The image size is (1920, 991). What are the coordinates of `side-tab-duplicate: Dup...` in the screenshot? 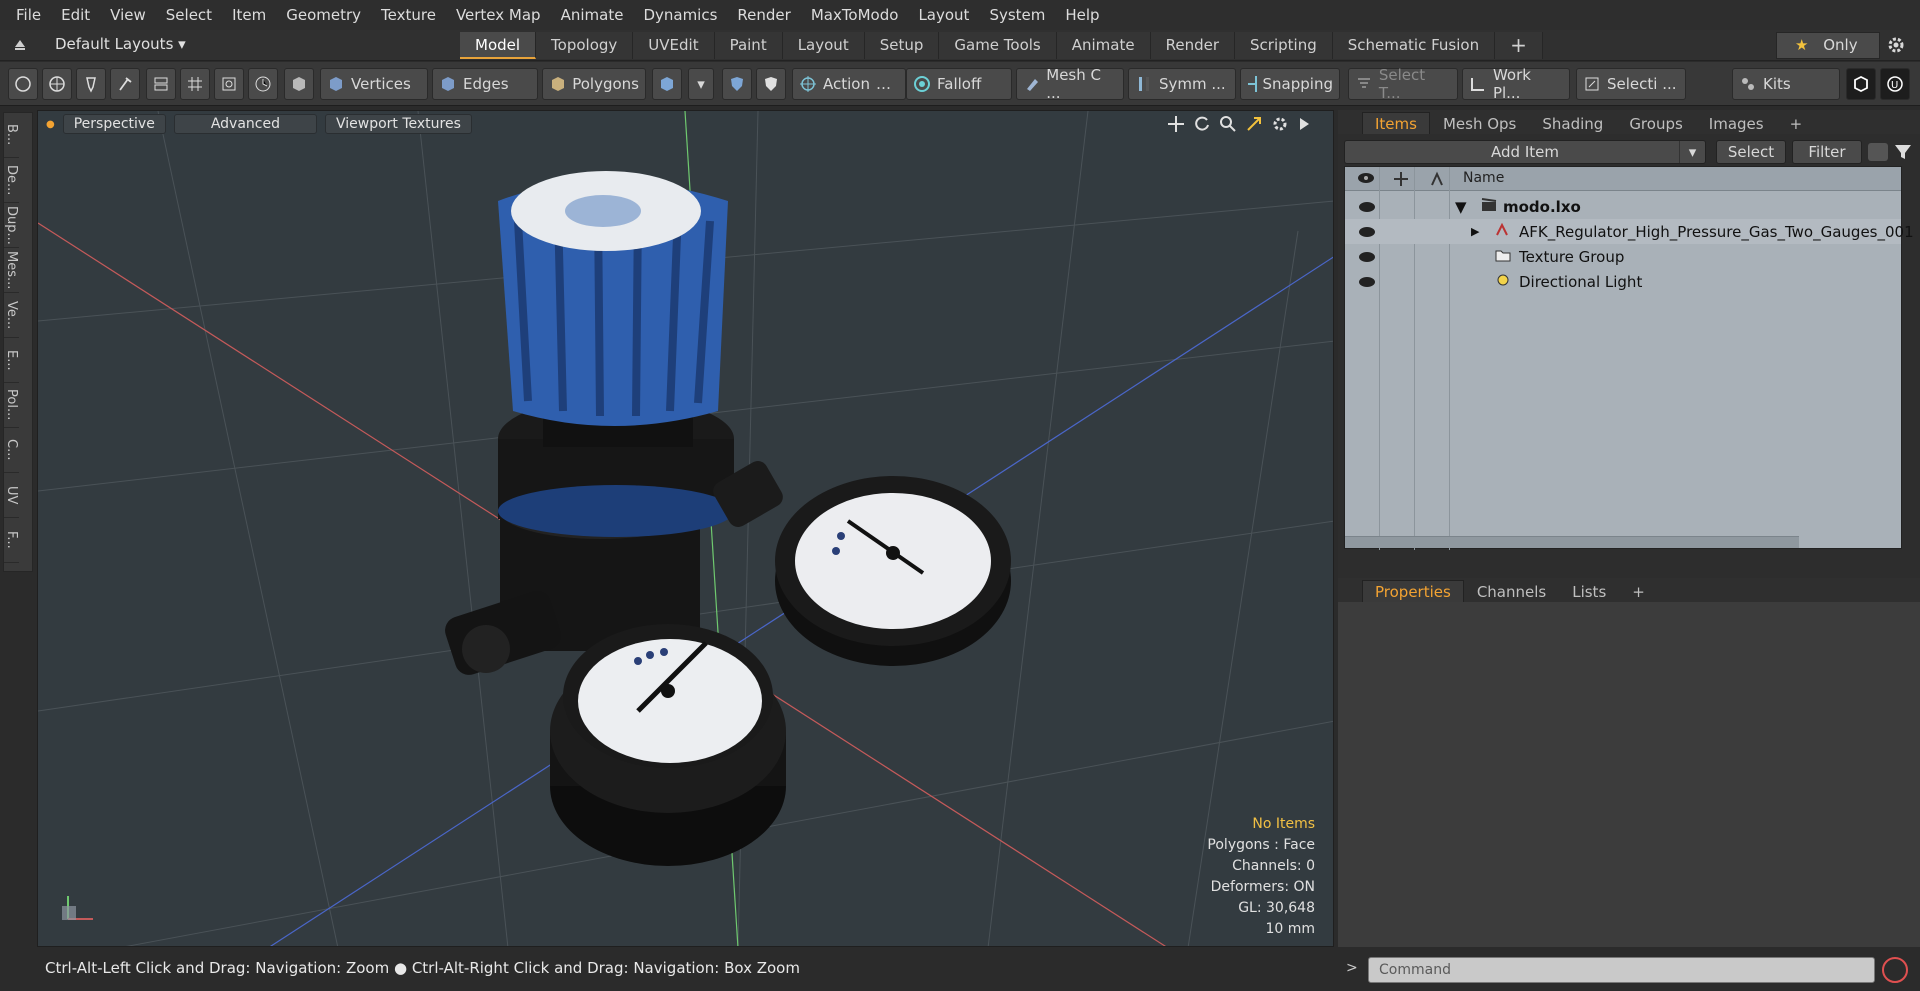 It's located at (11, 225).